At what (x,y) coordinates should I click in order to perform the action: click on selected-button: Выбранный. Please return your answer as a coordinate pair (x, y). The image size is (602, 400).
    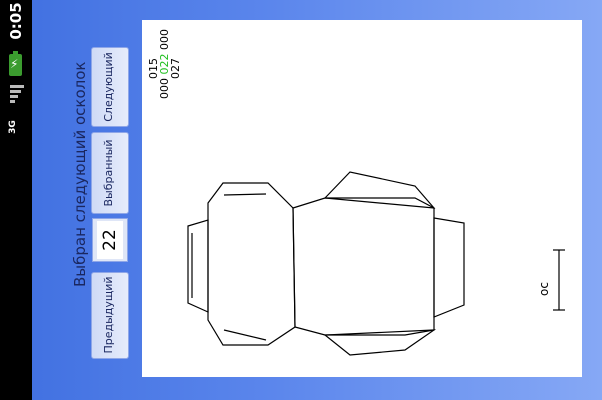
    Looking at the image, I should click on (110, 173).